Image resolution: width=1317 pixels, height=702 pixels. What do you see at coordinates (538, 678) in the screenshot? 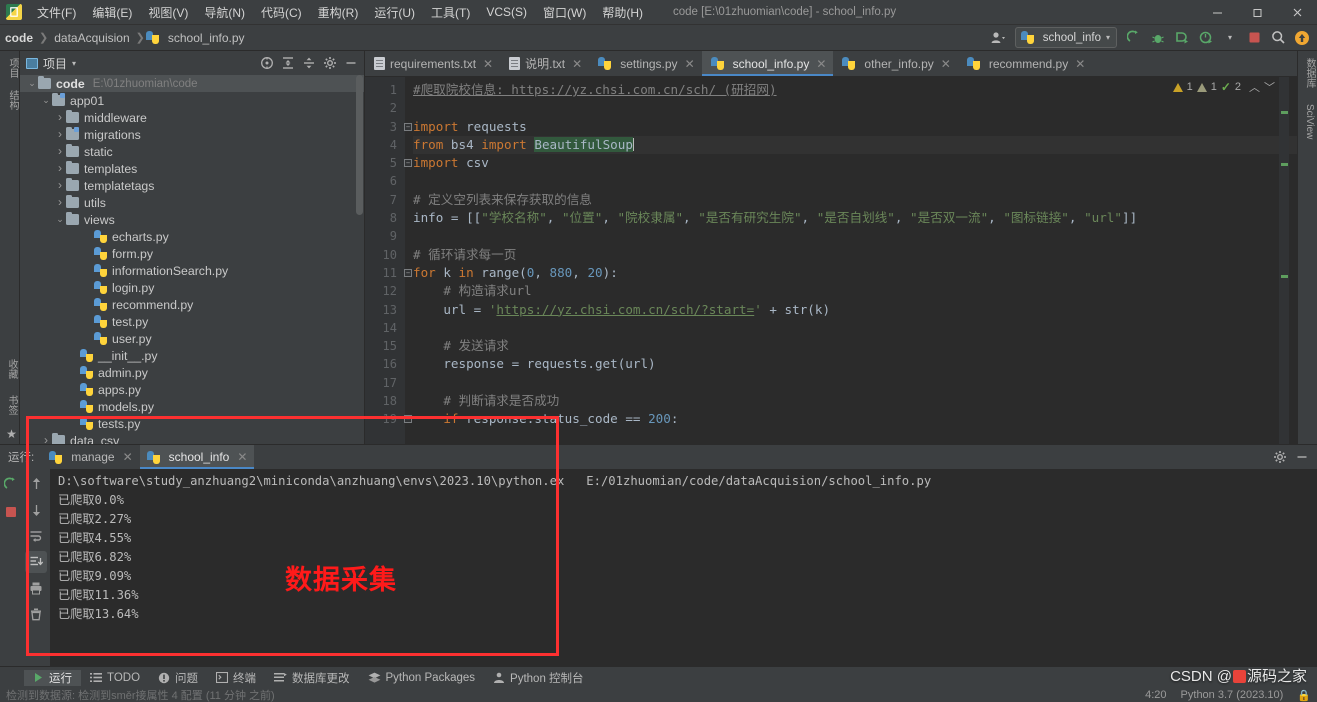
I see `bottom-tab-python-console: Python 控制台` at bounding box center [538, 678].